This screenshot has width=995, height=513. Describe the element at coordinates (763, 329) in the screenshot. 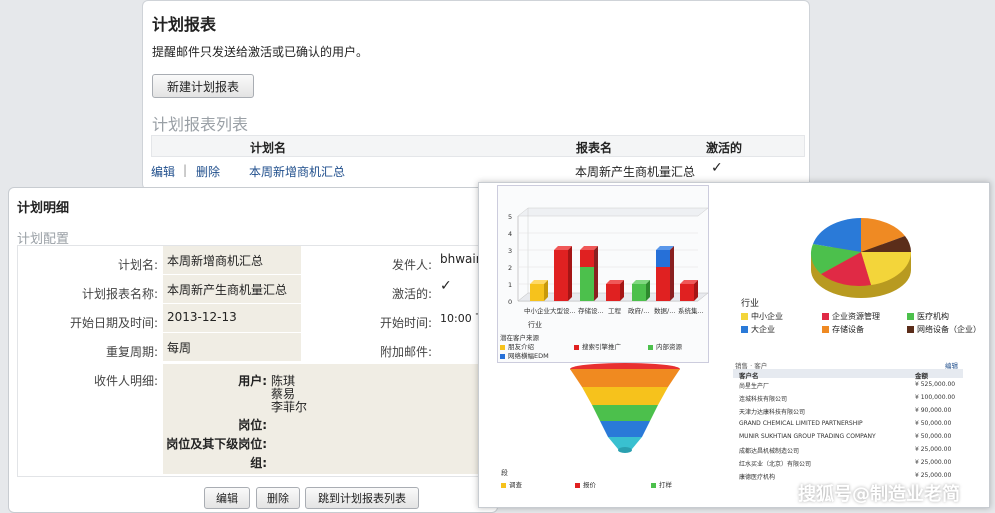

I see `legend-label: 大企业` at that location.